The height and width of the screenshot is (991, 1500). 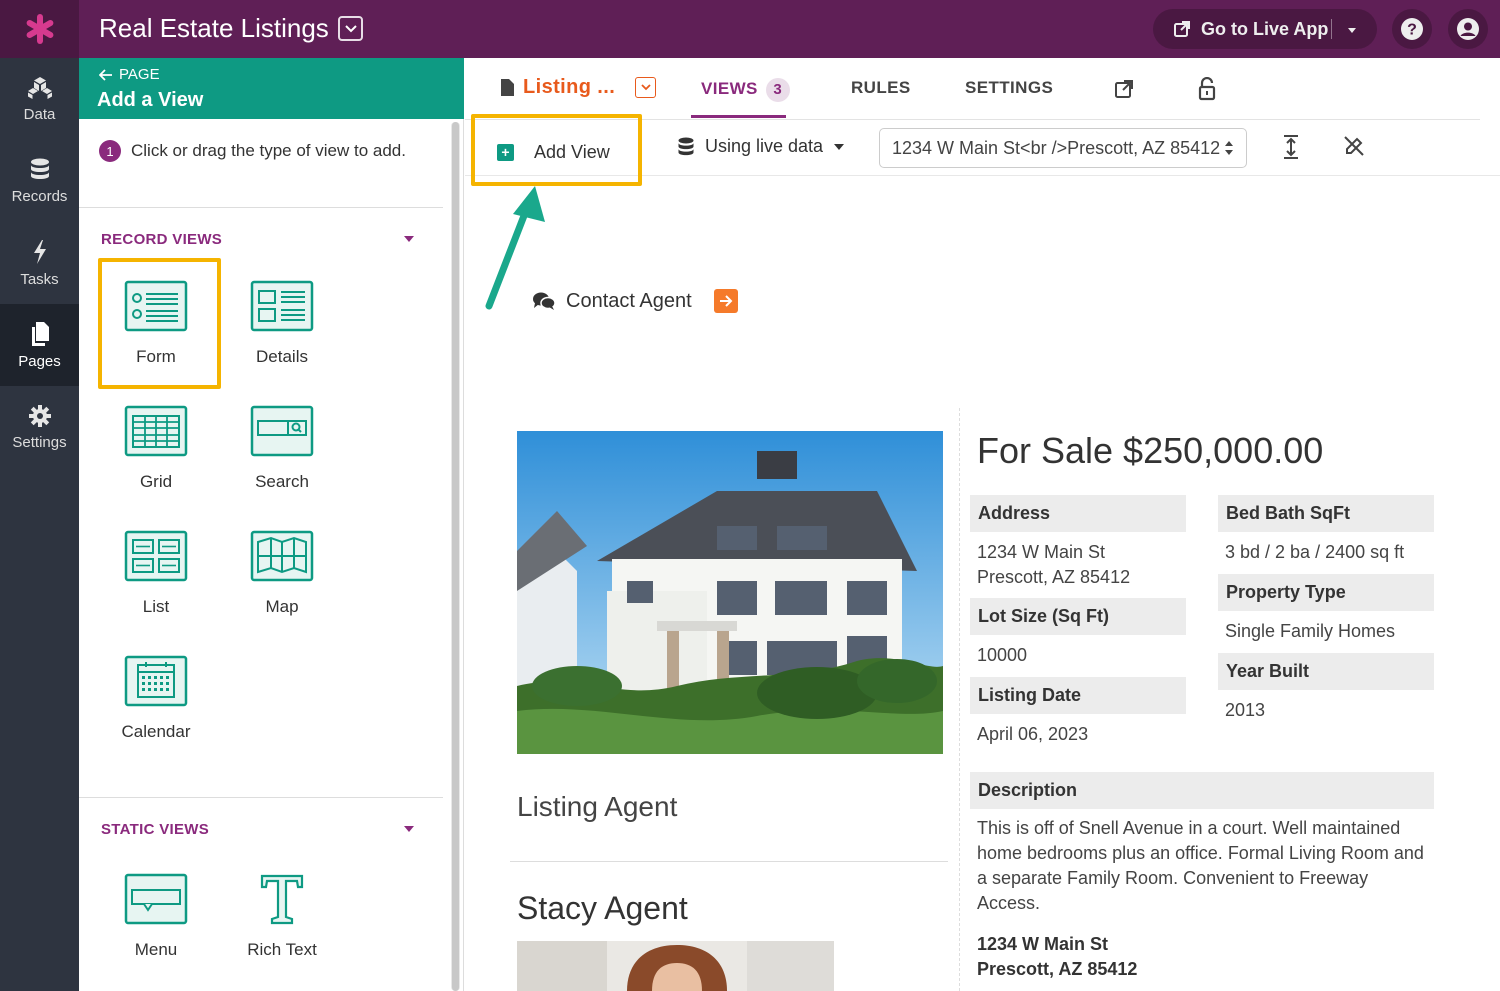 What do you see at coordinates (162, 239) in the screenshot?
I see `record-views-title: RECORD VIEWS` at bounding box center [162, 239].